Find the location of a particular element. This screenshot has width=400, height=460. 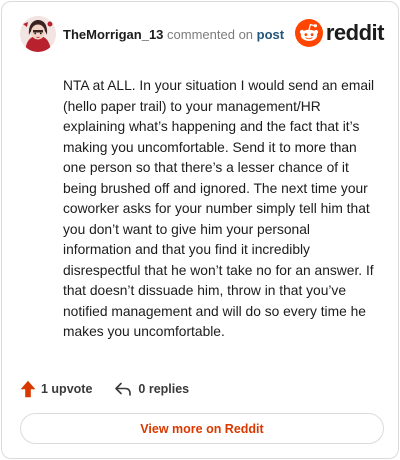

user-avatar is located at coordinates (38, 34).